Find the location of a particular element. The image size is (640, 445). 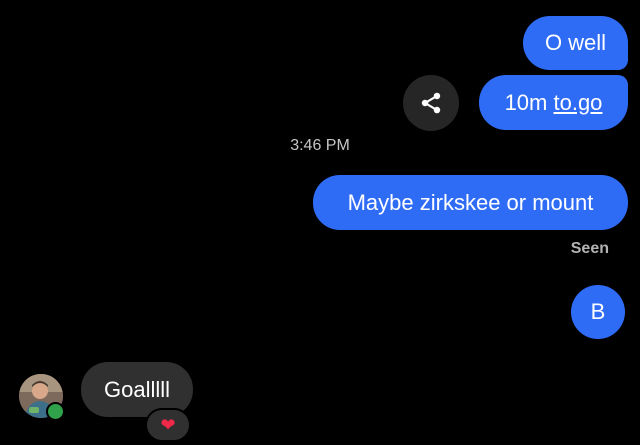

message-text: Goalllll is located at coordinates (137, 389).